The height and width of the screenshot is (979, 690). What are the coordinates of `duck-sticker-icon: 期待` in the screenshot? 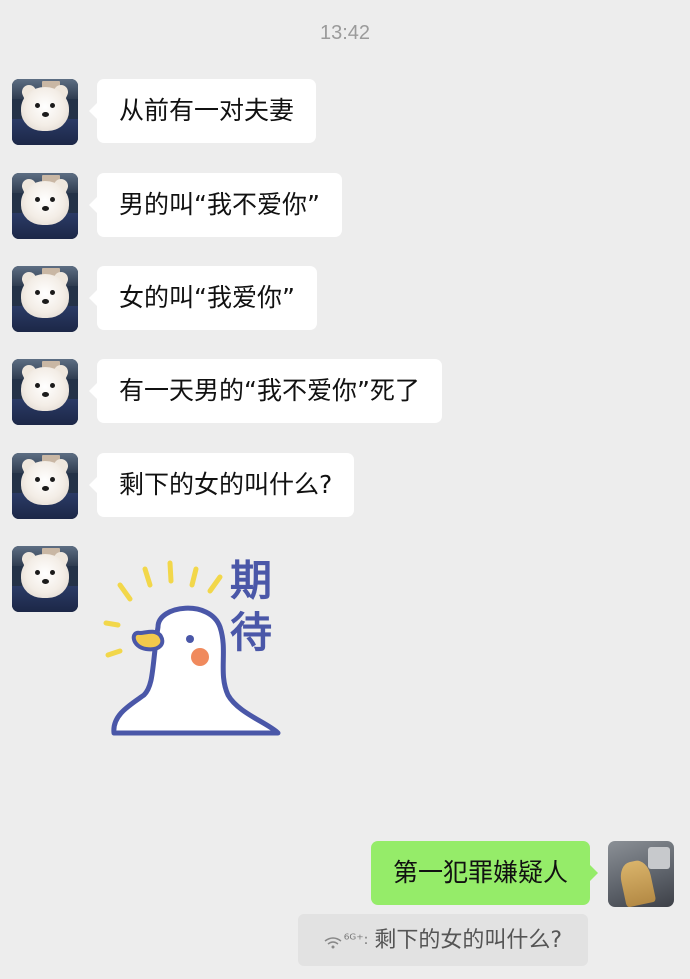 It's located at (195, 647).